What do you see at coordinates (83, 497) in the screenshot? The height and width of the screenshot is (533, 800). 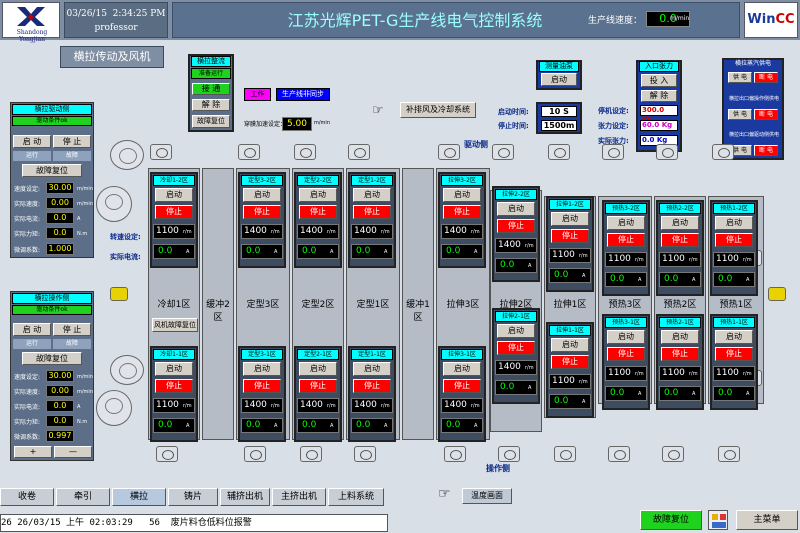 I see `nav-tab: 牵引` at bounding box center [83, 497].